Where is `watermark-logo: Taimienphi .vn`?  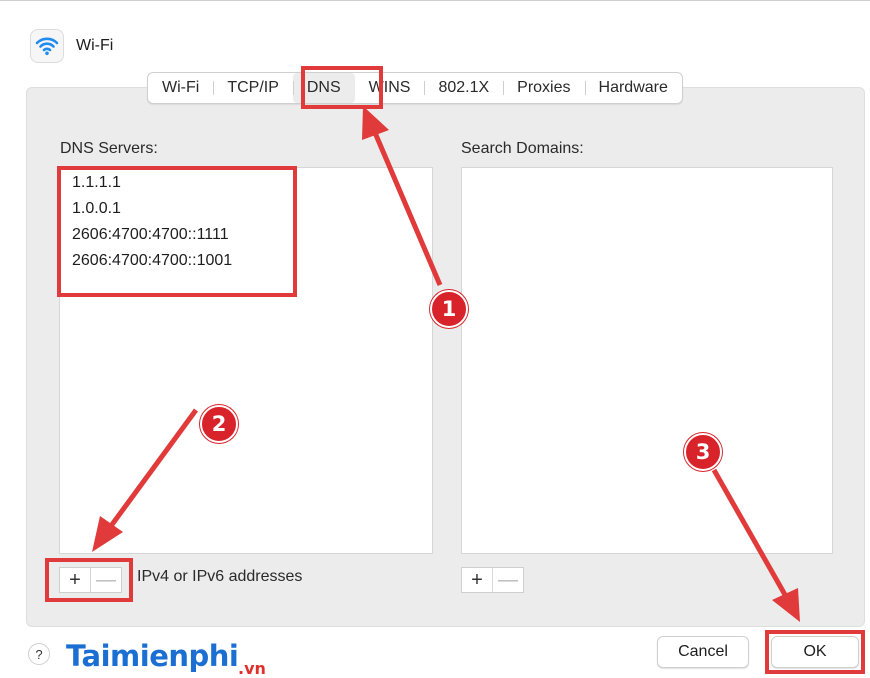
watermark-logo: Taimienphi .vn is located at coordinates (166, 650).